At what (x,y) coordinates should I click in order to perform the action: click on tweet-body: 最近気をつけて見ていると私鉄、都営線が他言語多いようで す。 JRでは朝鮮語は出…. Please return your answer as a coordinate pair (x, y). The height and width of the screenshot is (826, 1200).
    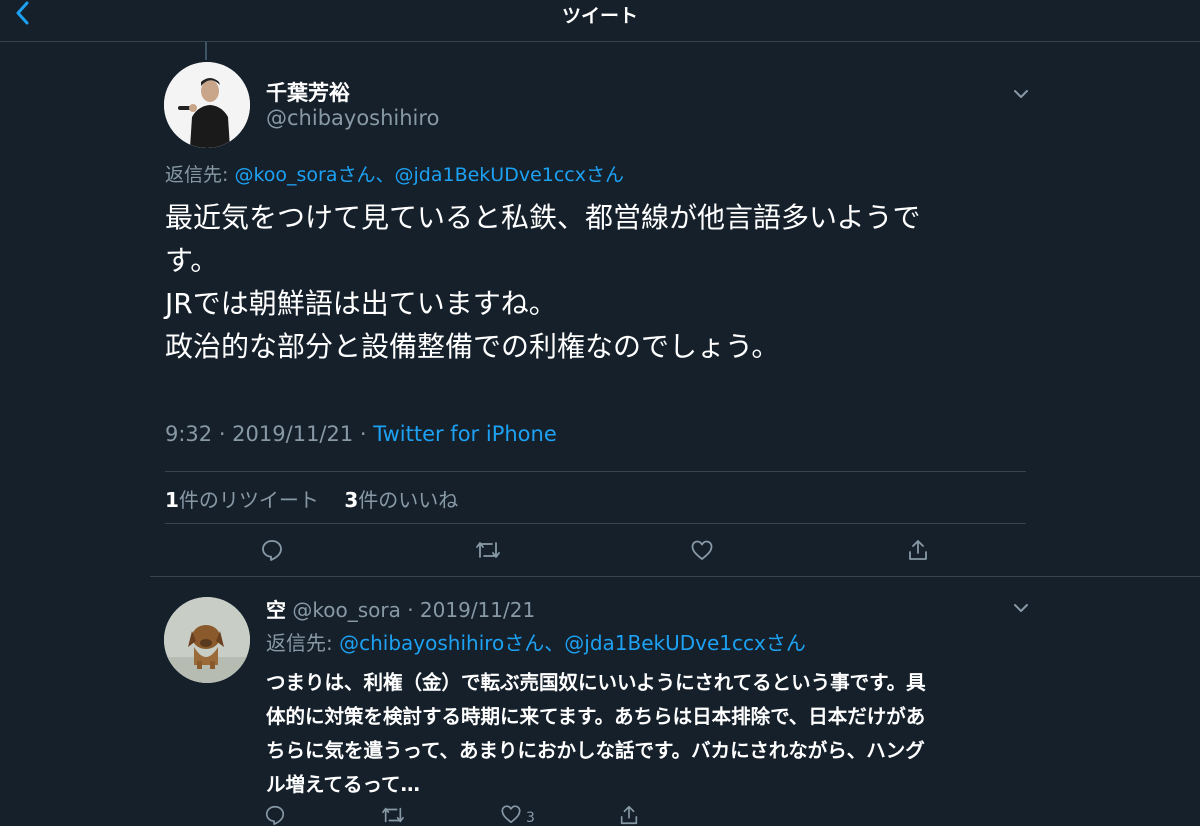
    Looking at the image, I should click on (590, 282).